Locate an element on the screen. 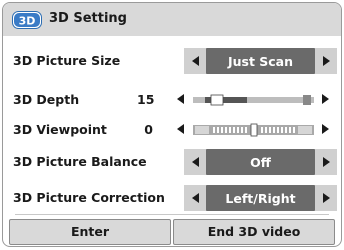 The height and width of the screenshot is (250, 344). 3d-glasses-icon: 3D is located at coordinates (27, 20).